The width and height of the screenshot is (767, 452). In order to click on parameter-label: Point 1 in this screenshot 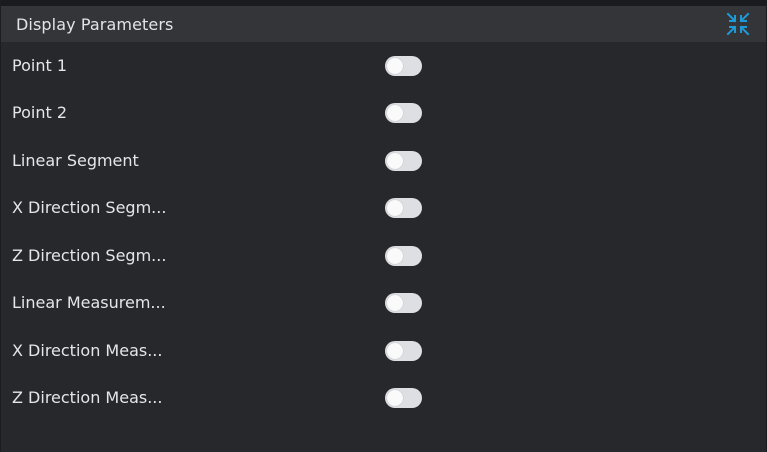, I will do `click(39, 65)`.